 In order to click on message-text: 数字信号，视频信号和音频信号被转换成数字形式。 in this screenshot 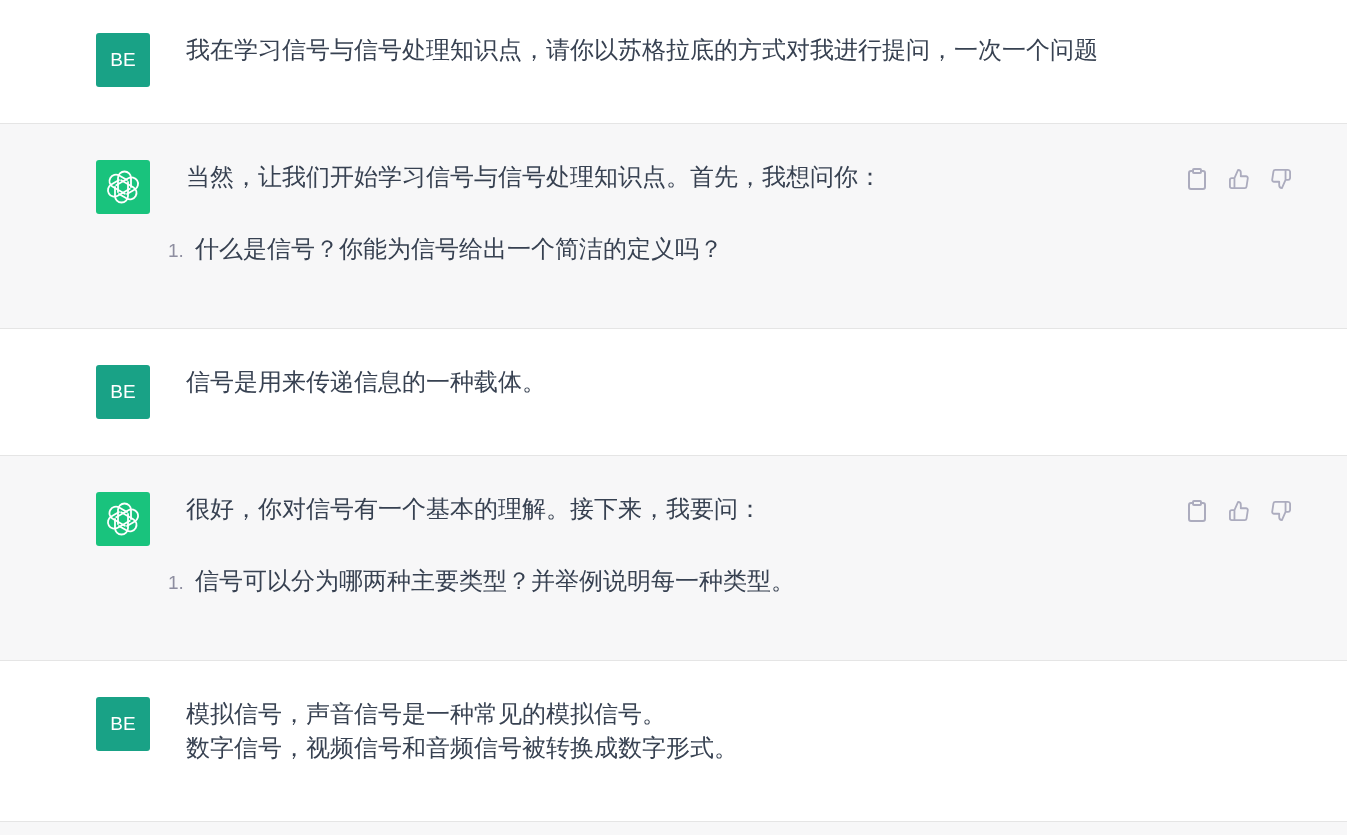, I will do `click(462, 748)`.